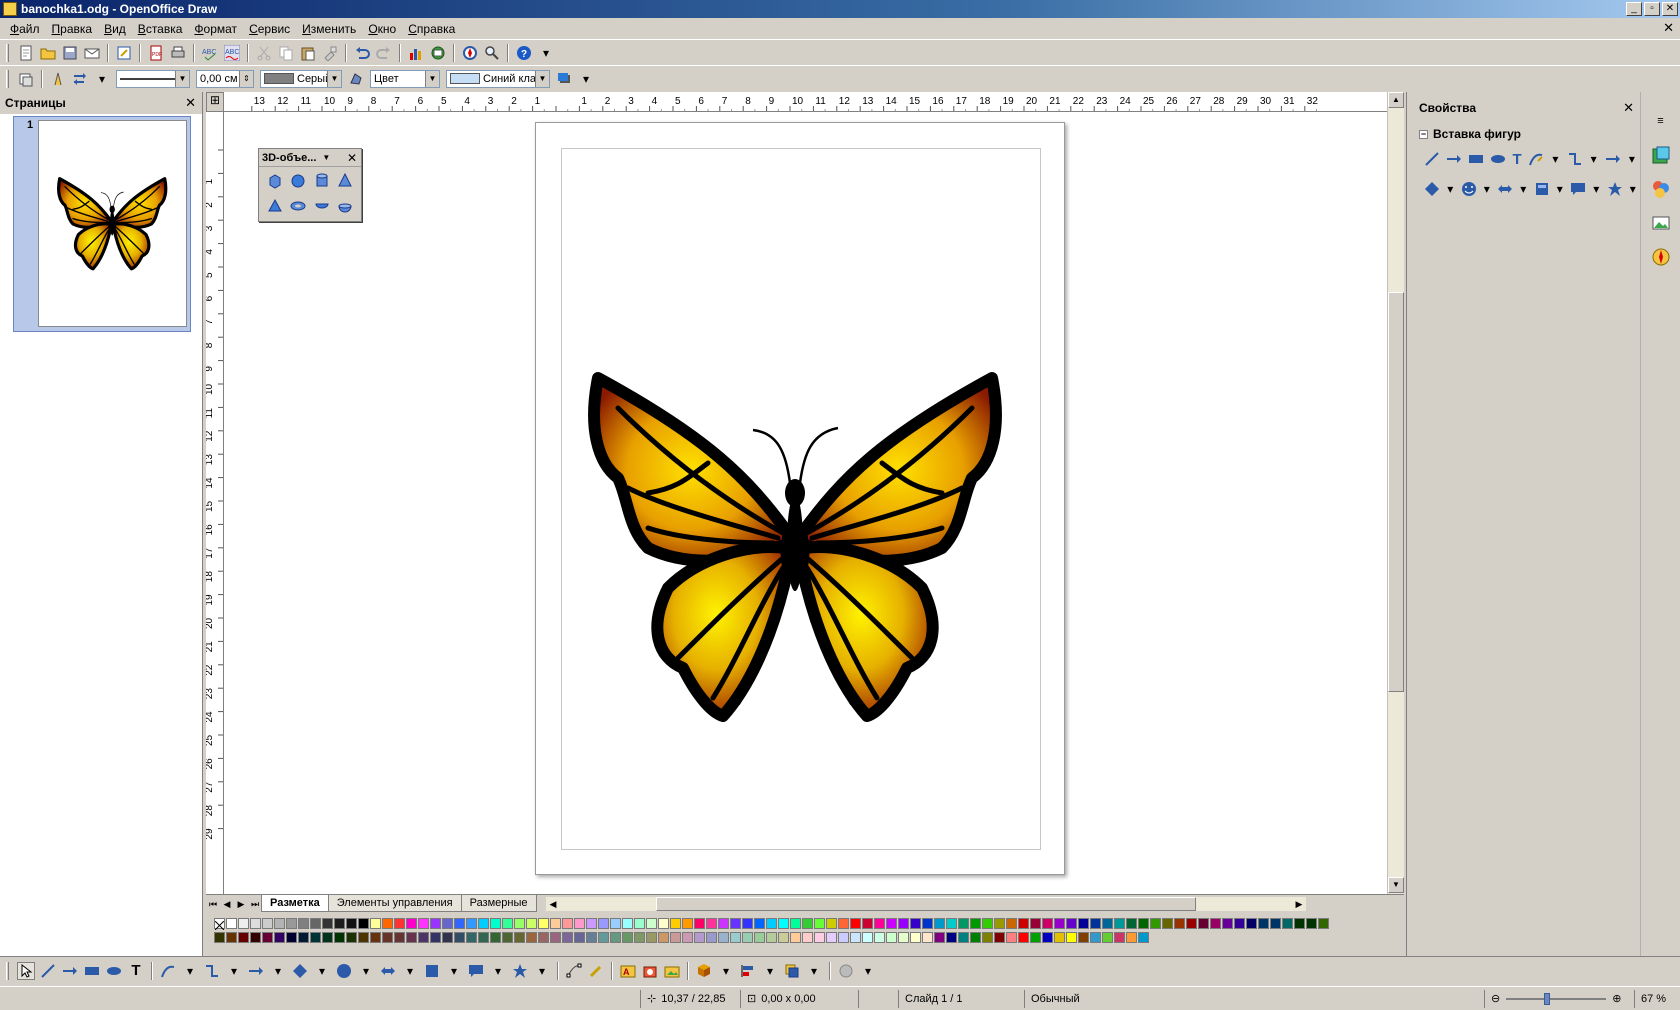 The height and width of the screenshot is (1010, 1680). I want to click on restore-button: ▫, so click(1652, 9).